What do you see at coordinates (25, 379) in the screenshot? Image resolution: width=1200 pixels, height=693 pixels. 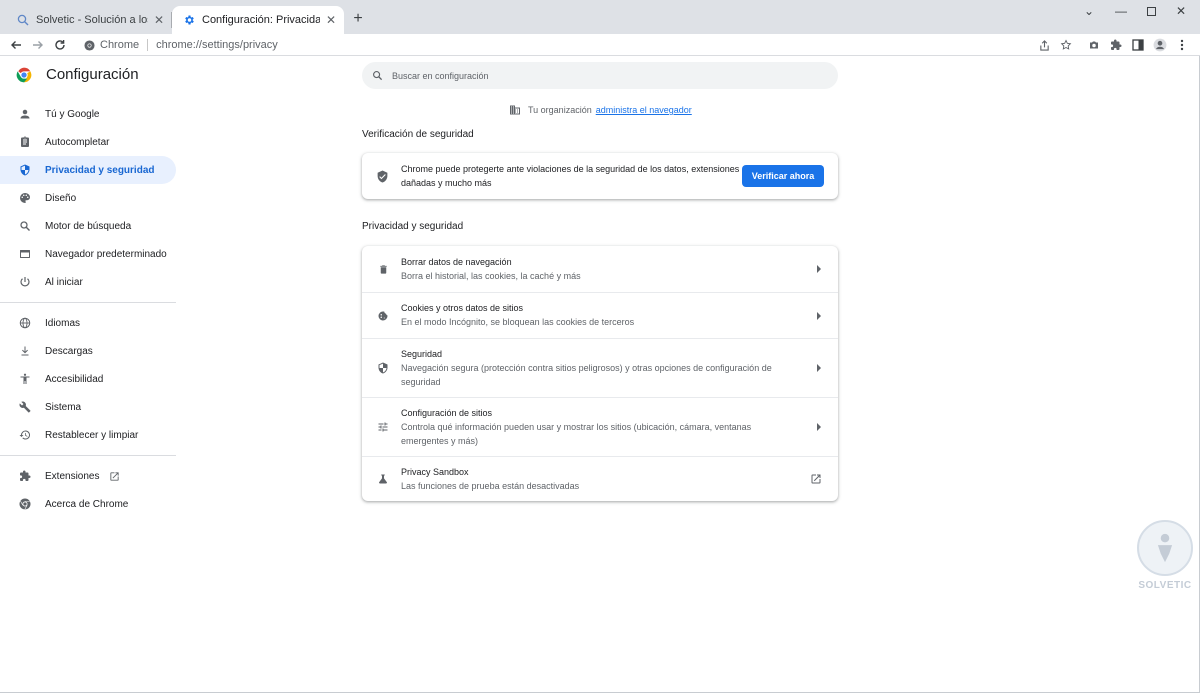 I see `accessibility-icon` at bounding box center [25, 379].